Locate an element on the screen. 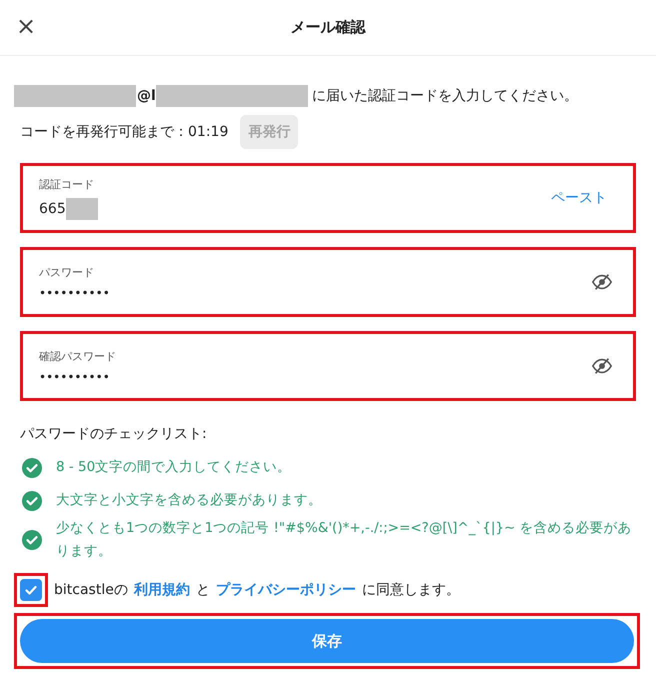 This screenshot has width=656, height=684. dialog-title: メール確認 is located at coordinates (328, 27).